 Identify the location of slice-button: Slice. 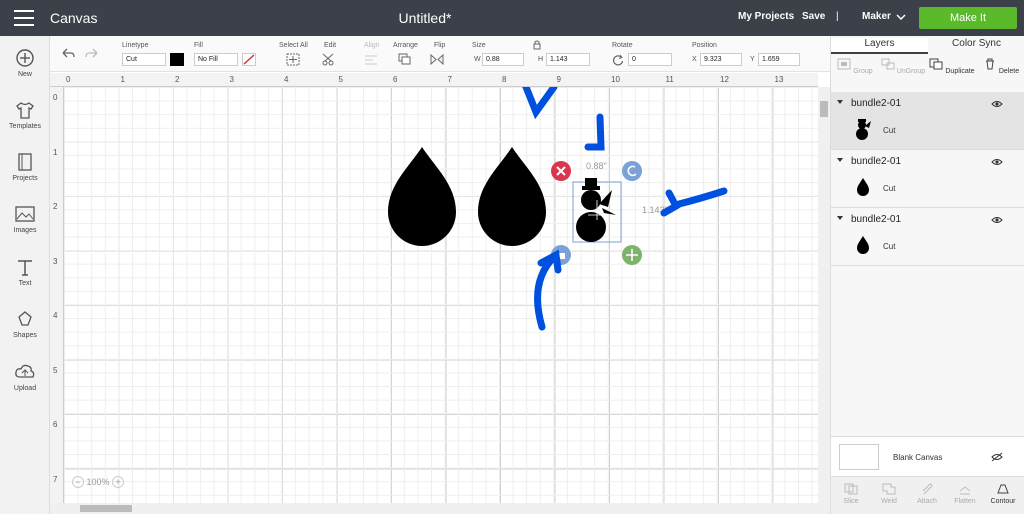
(851, 494).